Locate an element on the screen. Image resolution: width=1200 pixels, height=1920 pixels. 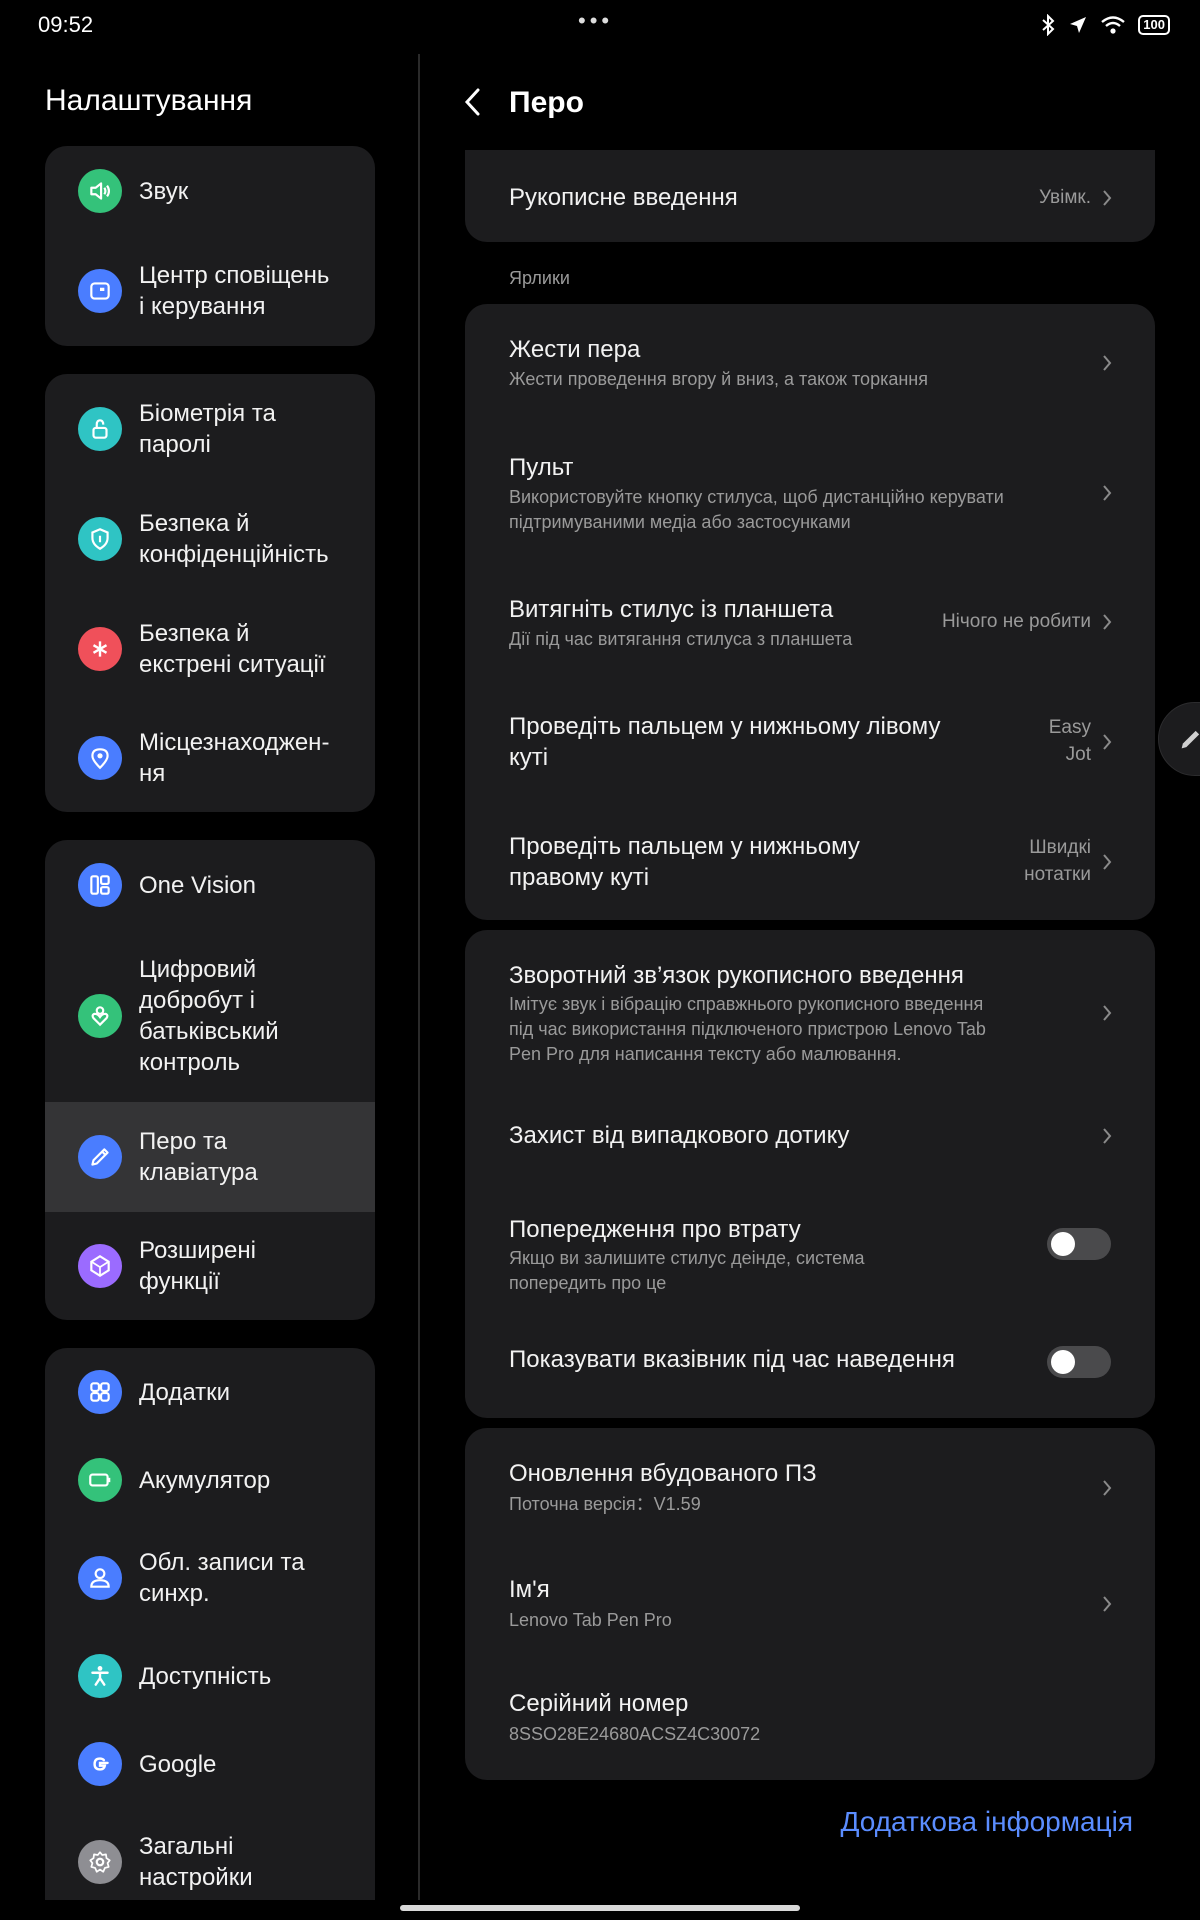
back-arrow-icon is located at coordinates (473, 102).